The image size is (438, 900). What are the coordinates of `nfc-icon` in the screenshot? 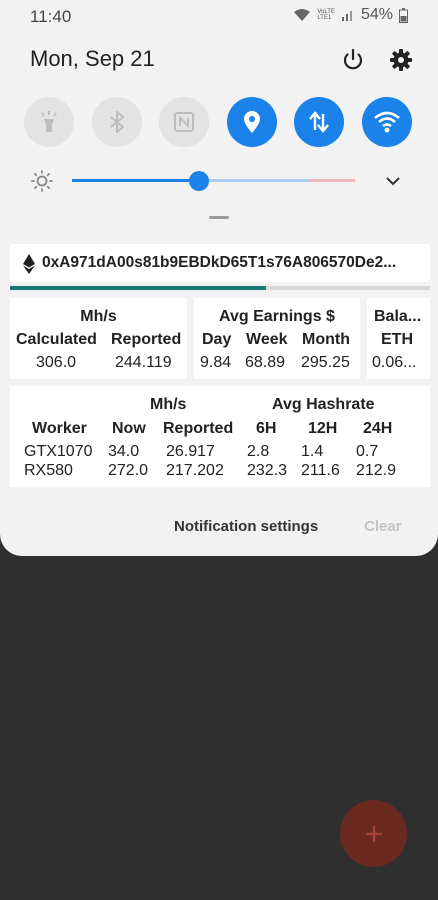 It's located at (184, 122).